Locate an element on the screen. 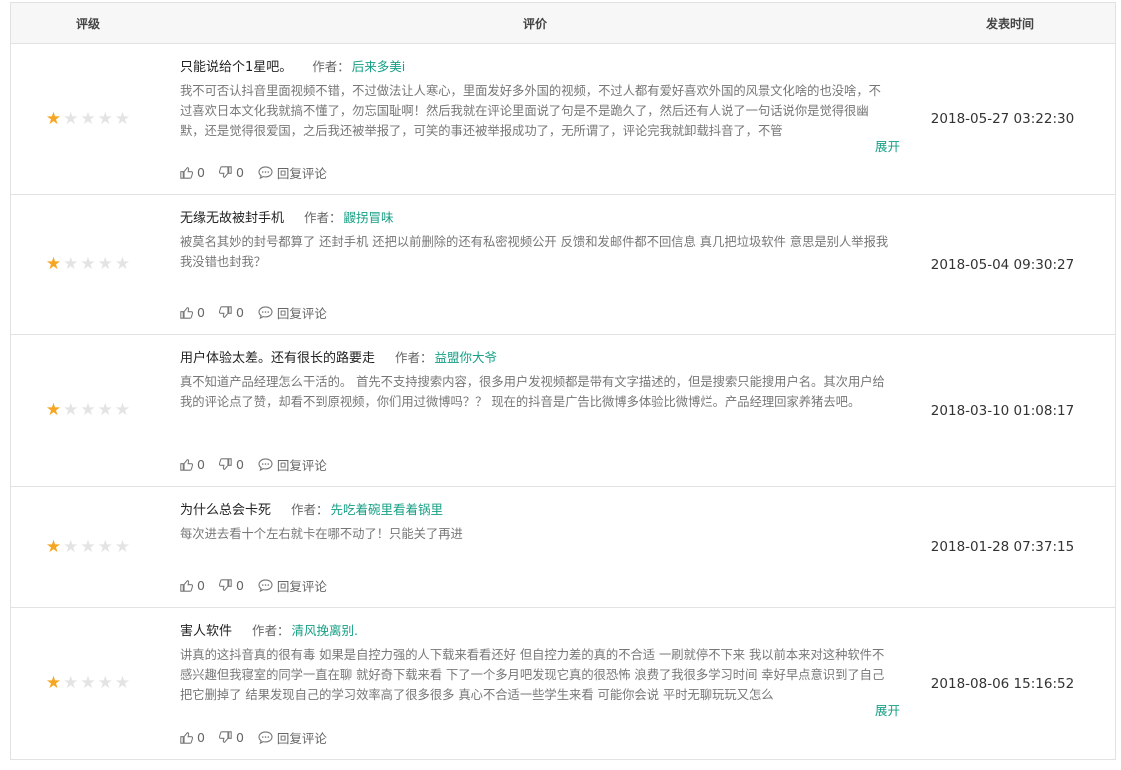  review-title: 用户体验太差。还有很长的路要走 is located at coordinates (278, 358).